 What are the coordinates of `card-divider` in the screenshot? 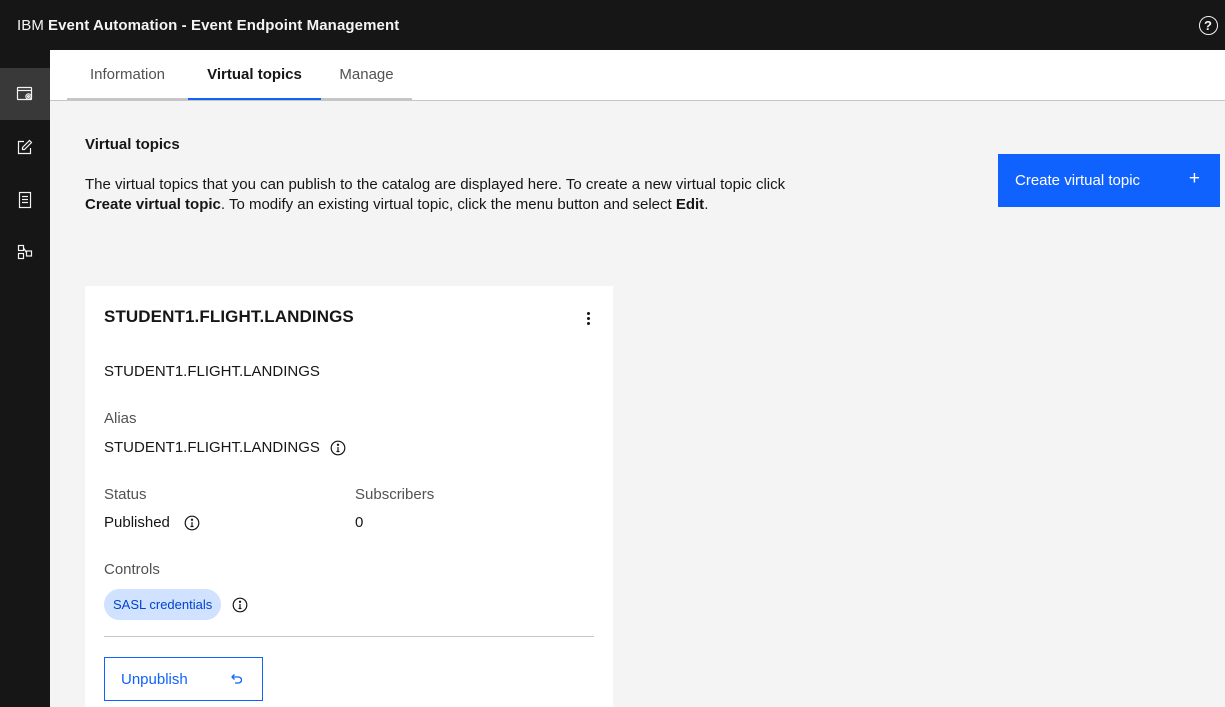 It's located at (349, 636).